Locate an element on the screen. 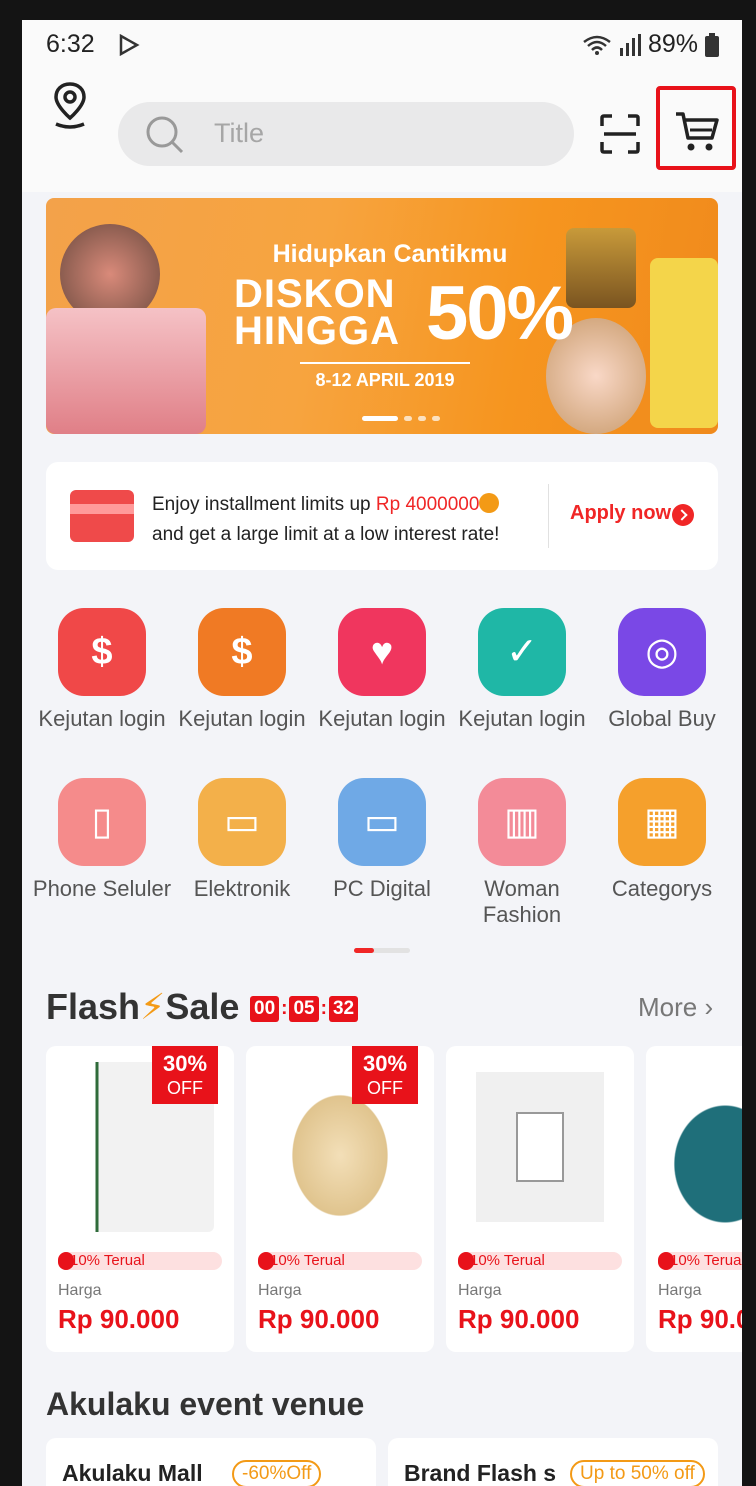 The image size is (756, 1486). category-label: PC Digital is located at coordinates (382, 888).